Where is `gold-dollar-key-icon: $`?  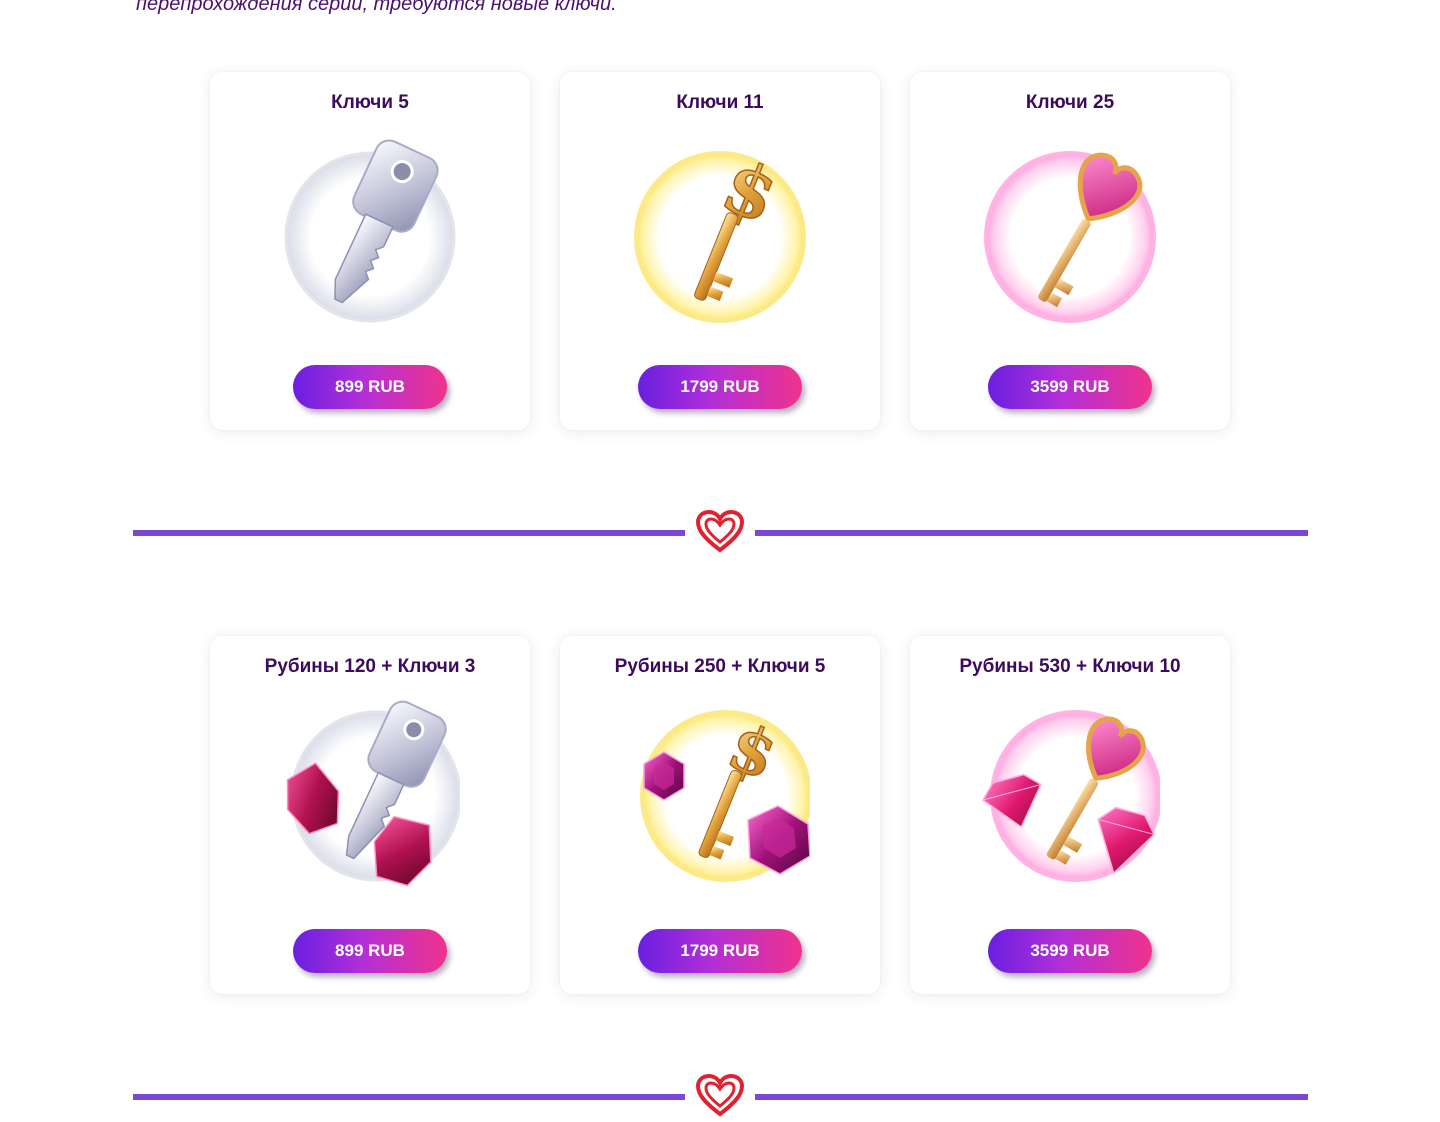 gold-dollar-key-icon: $ is located at coordinates (720, 232).